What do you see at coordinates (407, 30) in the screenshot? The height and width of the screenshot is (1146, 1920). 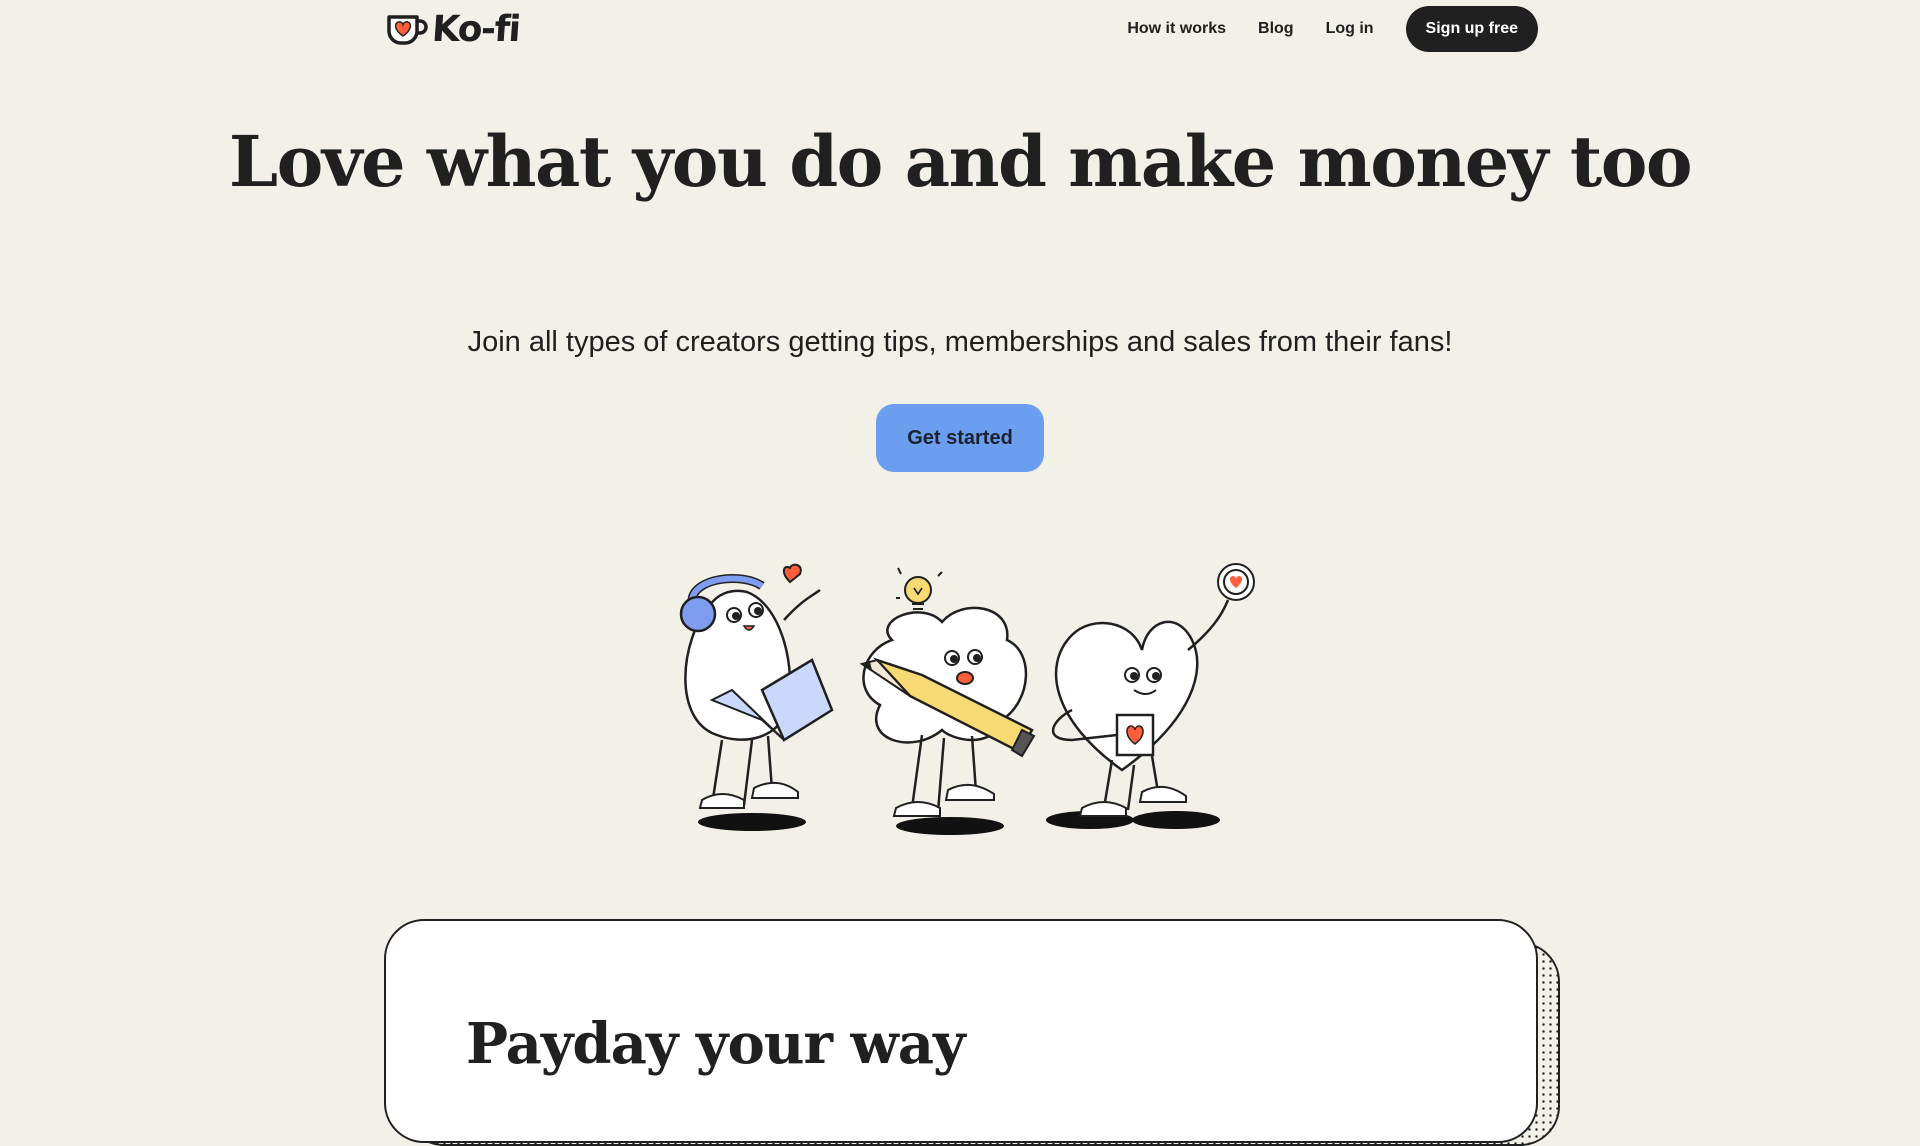 I see `ko-fi-cup-heart-icon` at bounding box center [407, 30].